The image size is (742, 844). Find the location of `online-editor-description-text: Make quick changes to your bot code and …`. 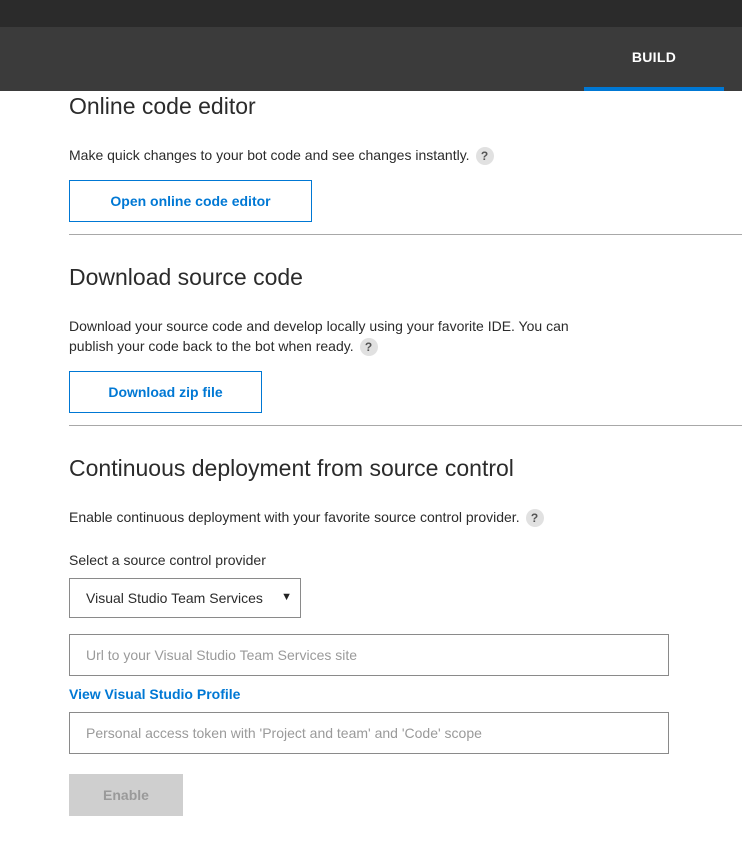

online-editor-description-text: Make quick changes to your bot code and … is located at coordinates (269, 155).